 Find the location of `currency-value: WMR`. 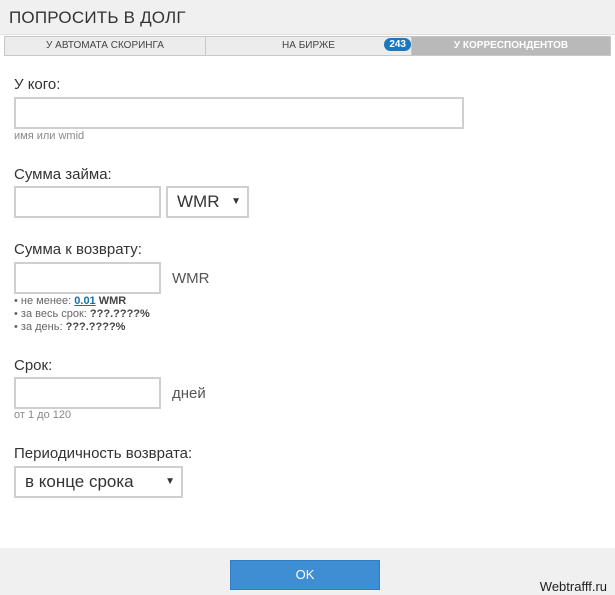

currency-value: WMR is located at coordinates (198, 201).